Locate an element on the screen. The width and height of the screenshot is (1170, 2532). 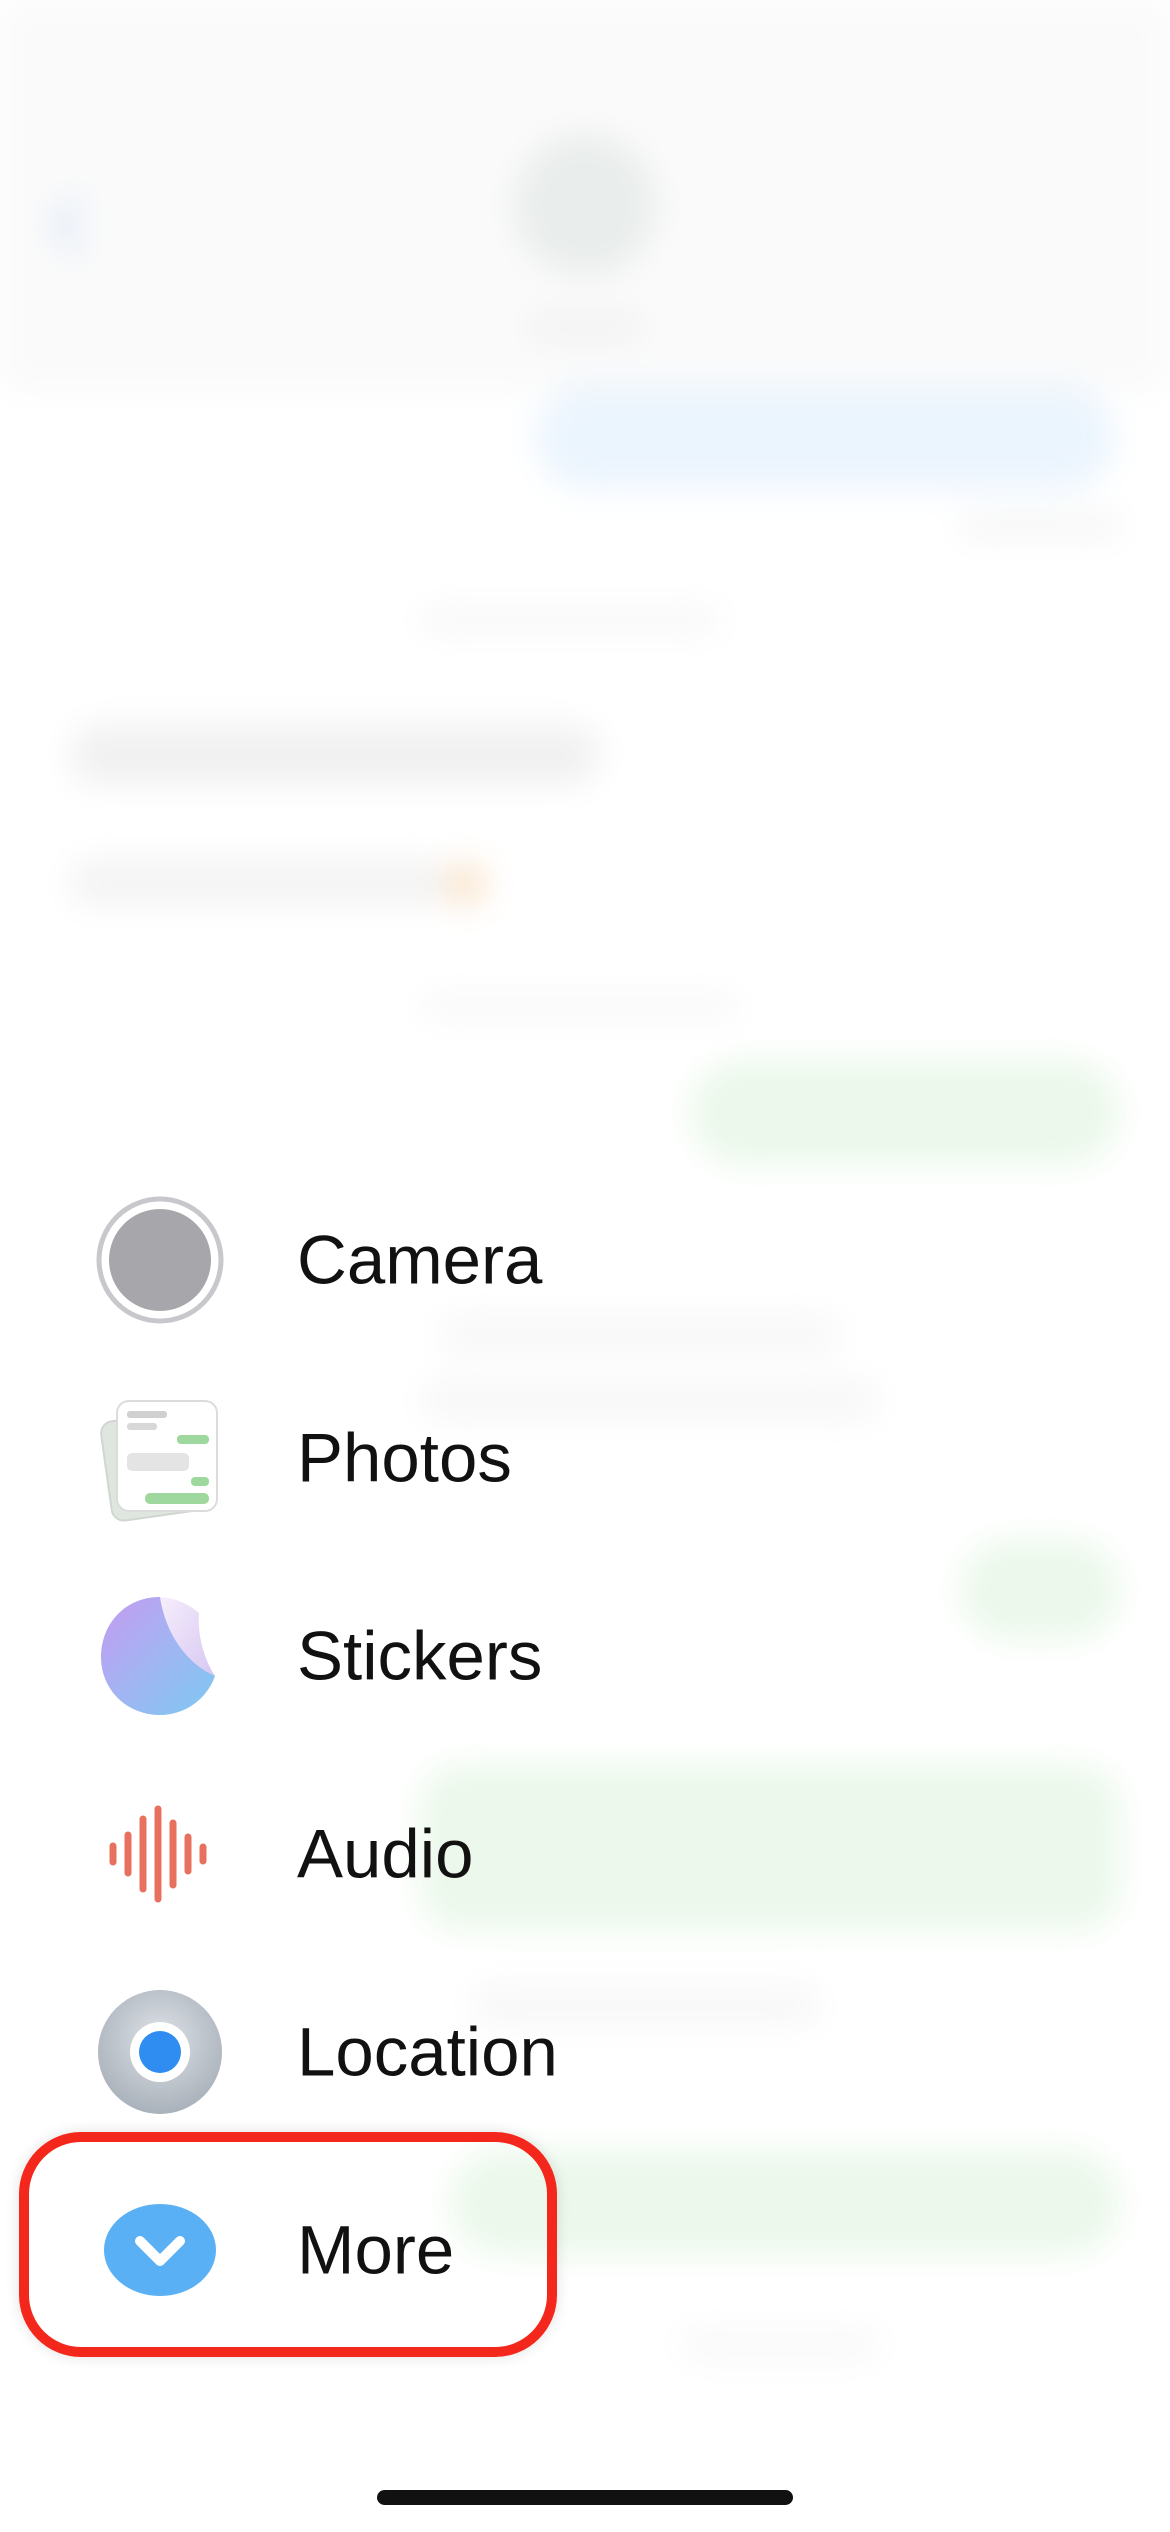
location-icon is located at coordinates (160, 2052).